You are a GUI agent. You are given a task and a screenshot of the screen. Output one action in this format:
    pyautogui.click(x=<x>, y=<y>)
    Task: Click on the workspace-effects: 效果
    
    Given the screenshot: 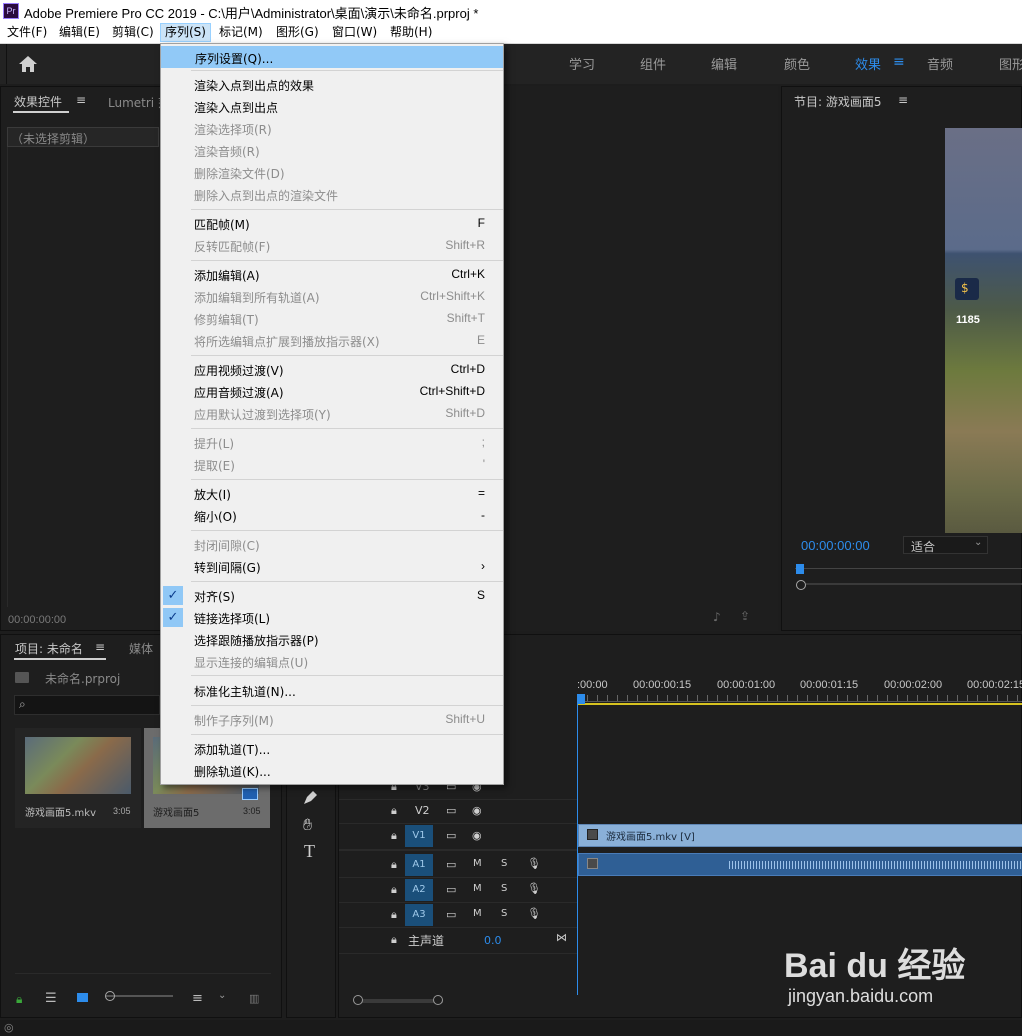 What is the action you would take?
    pyautogui.click(x=868, y=63)
    